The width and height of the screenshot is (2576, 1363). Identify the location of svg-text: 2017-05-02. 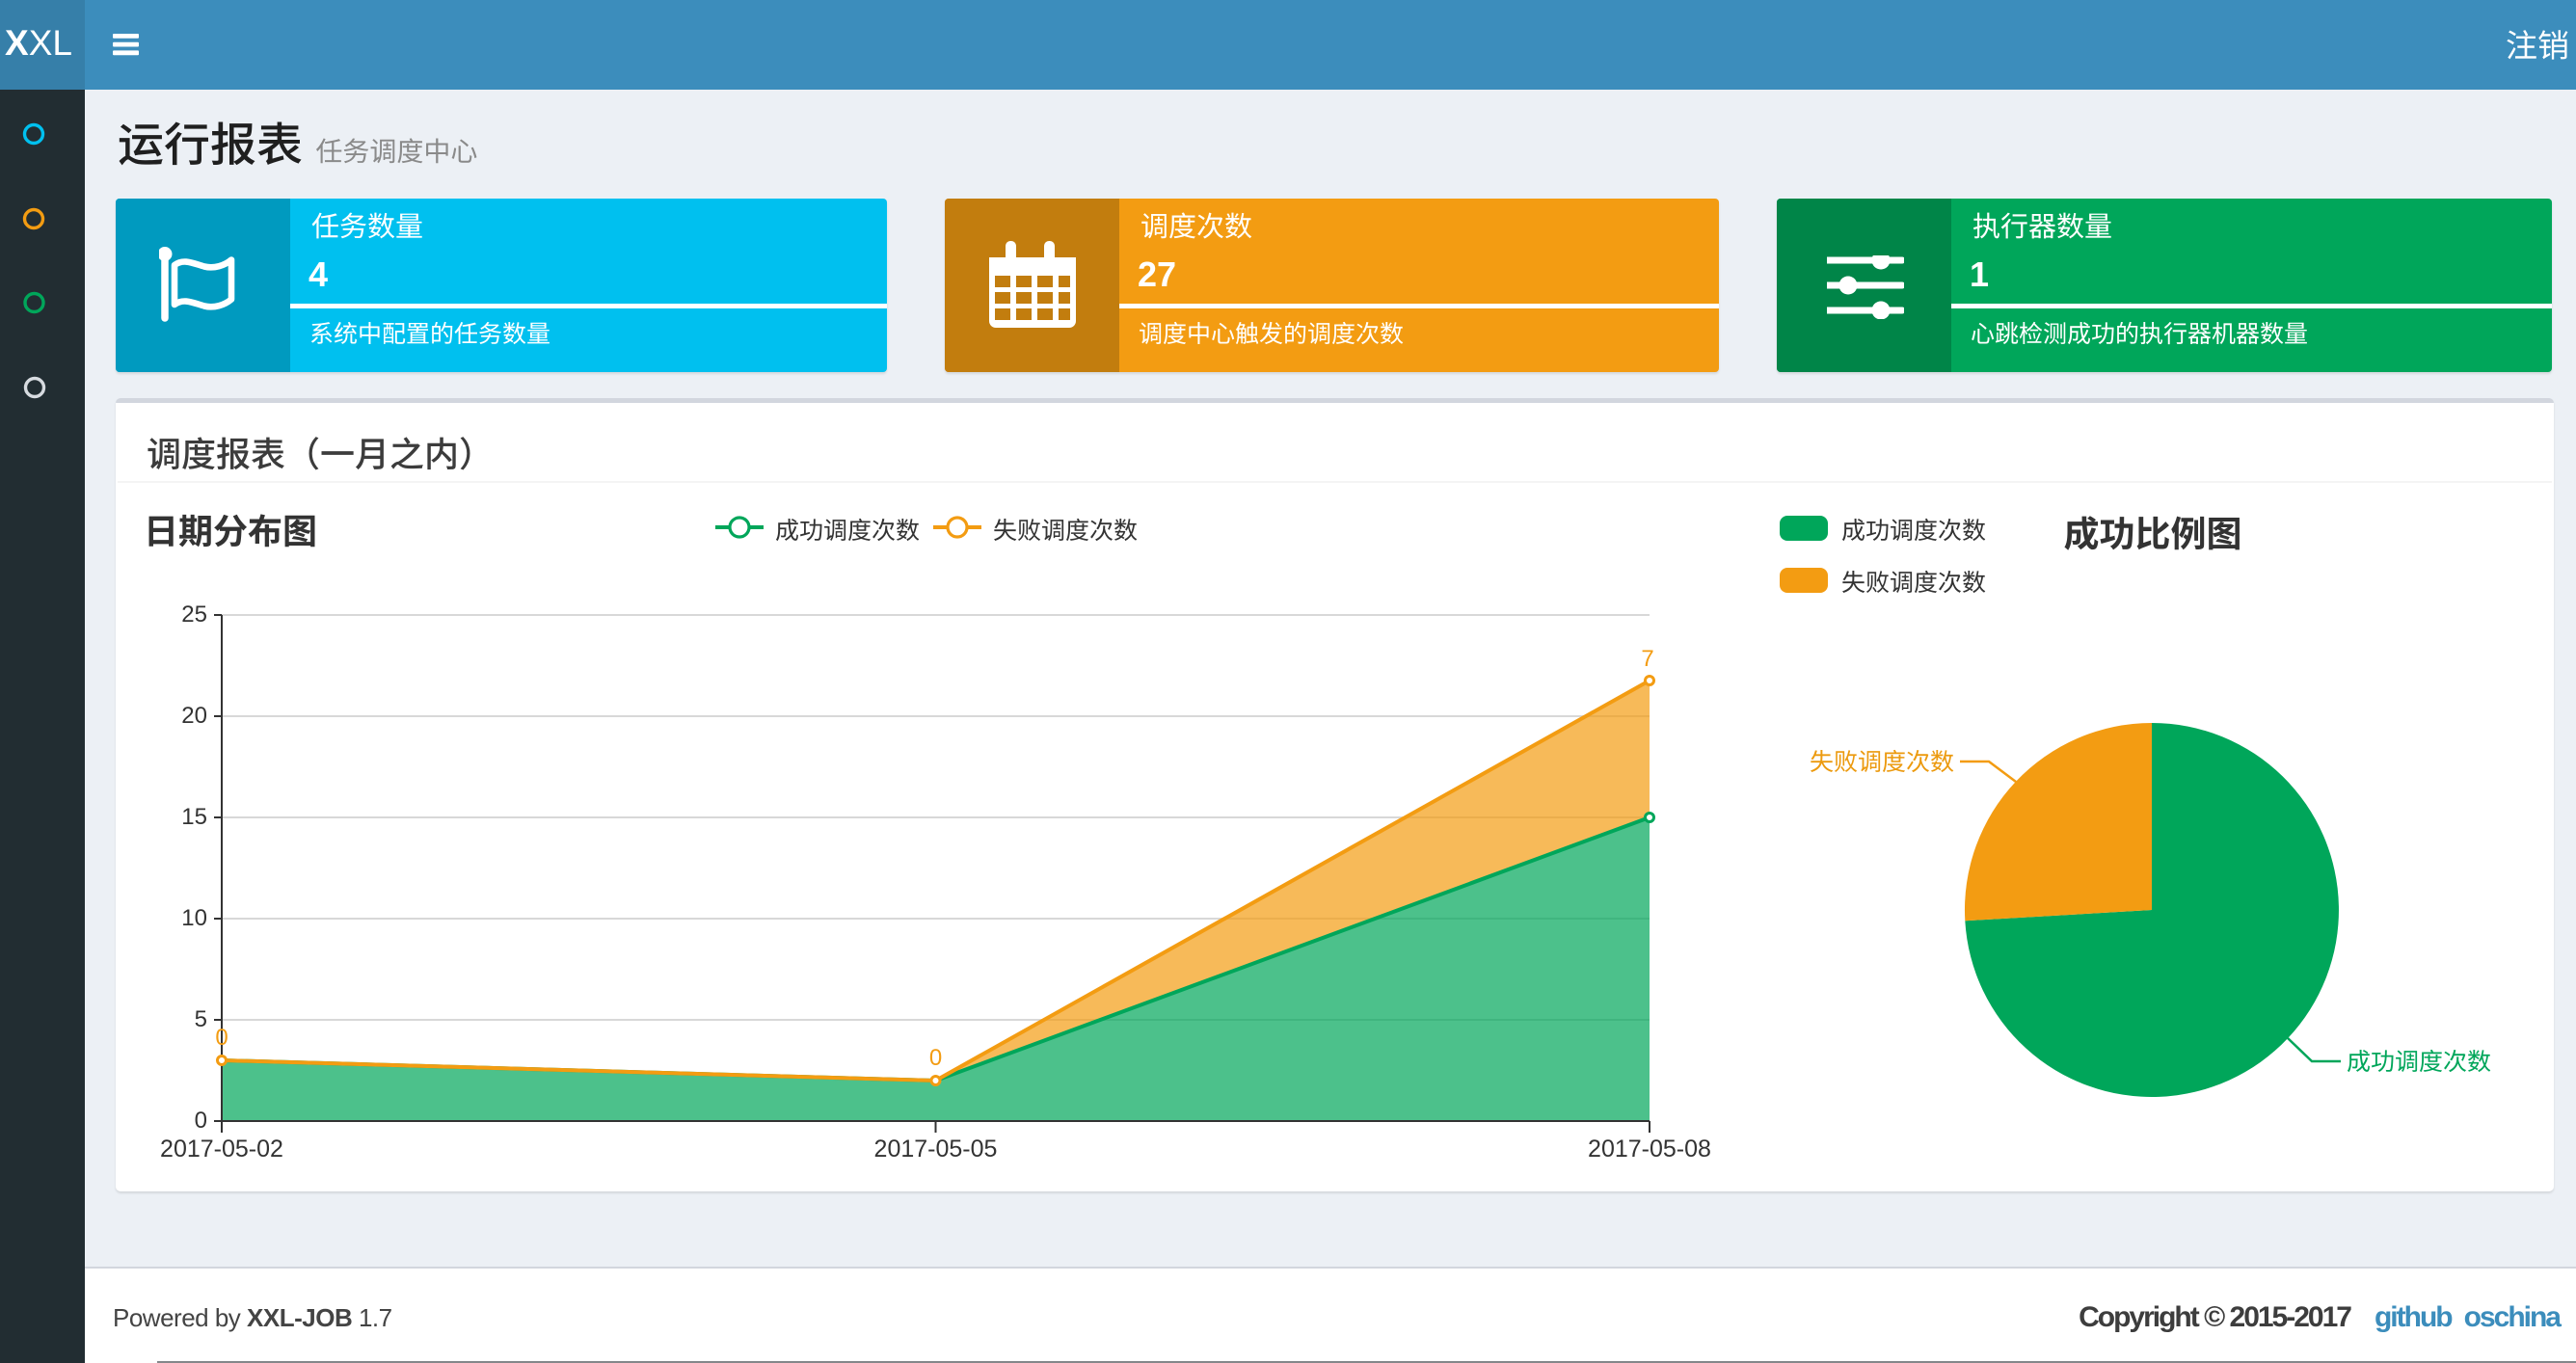
(222, 1149).